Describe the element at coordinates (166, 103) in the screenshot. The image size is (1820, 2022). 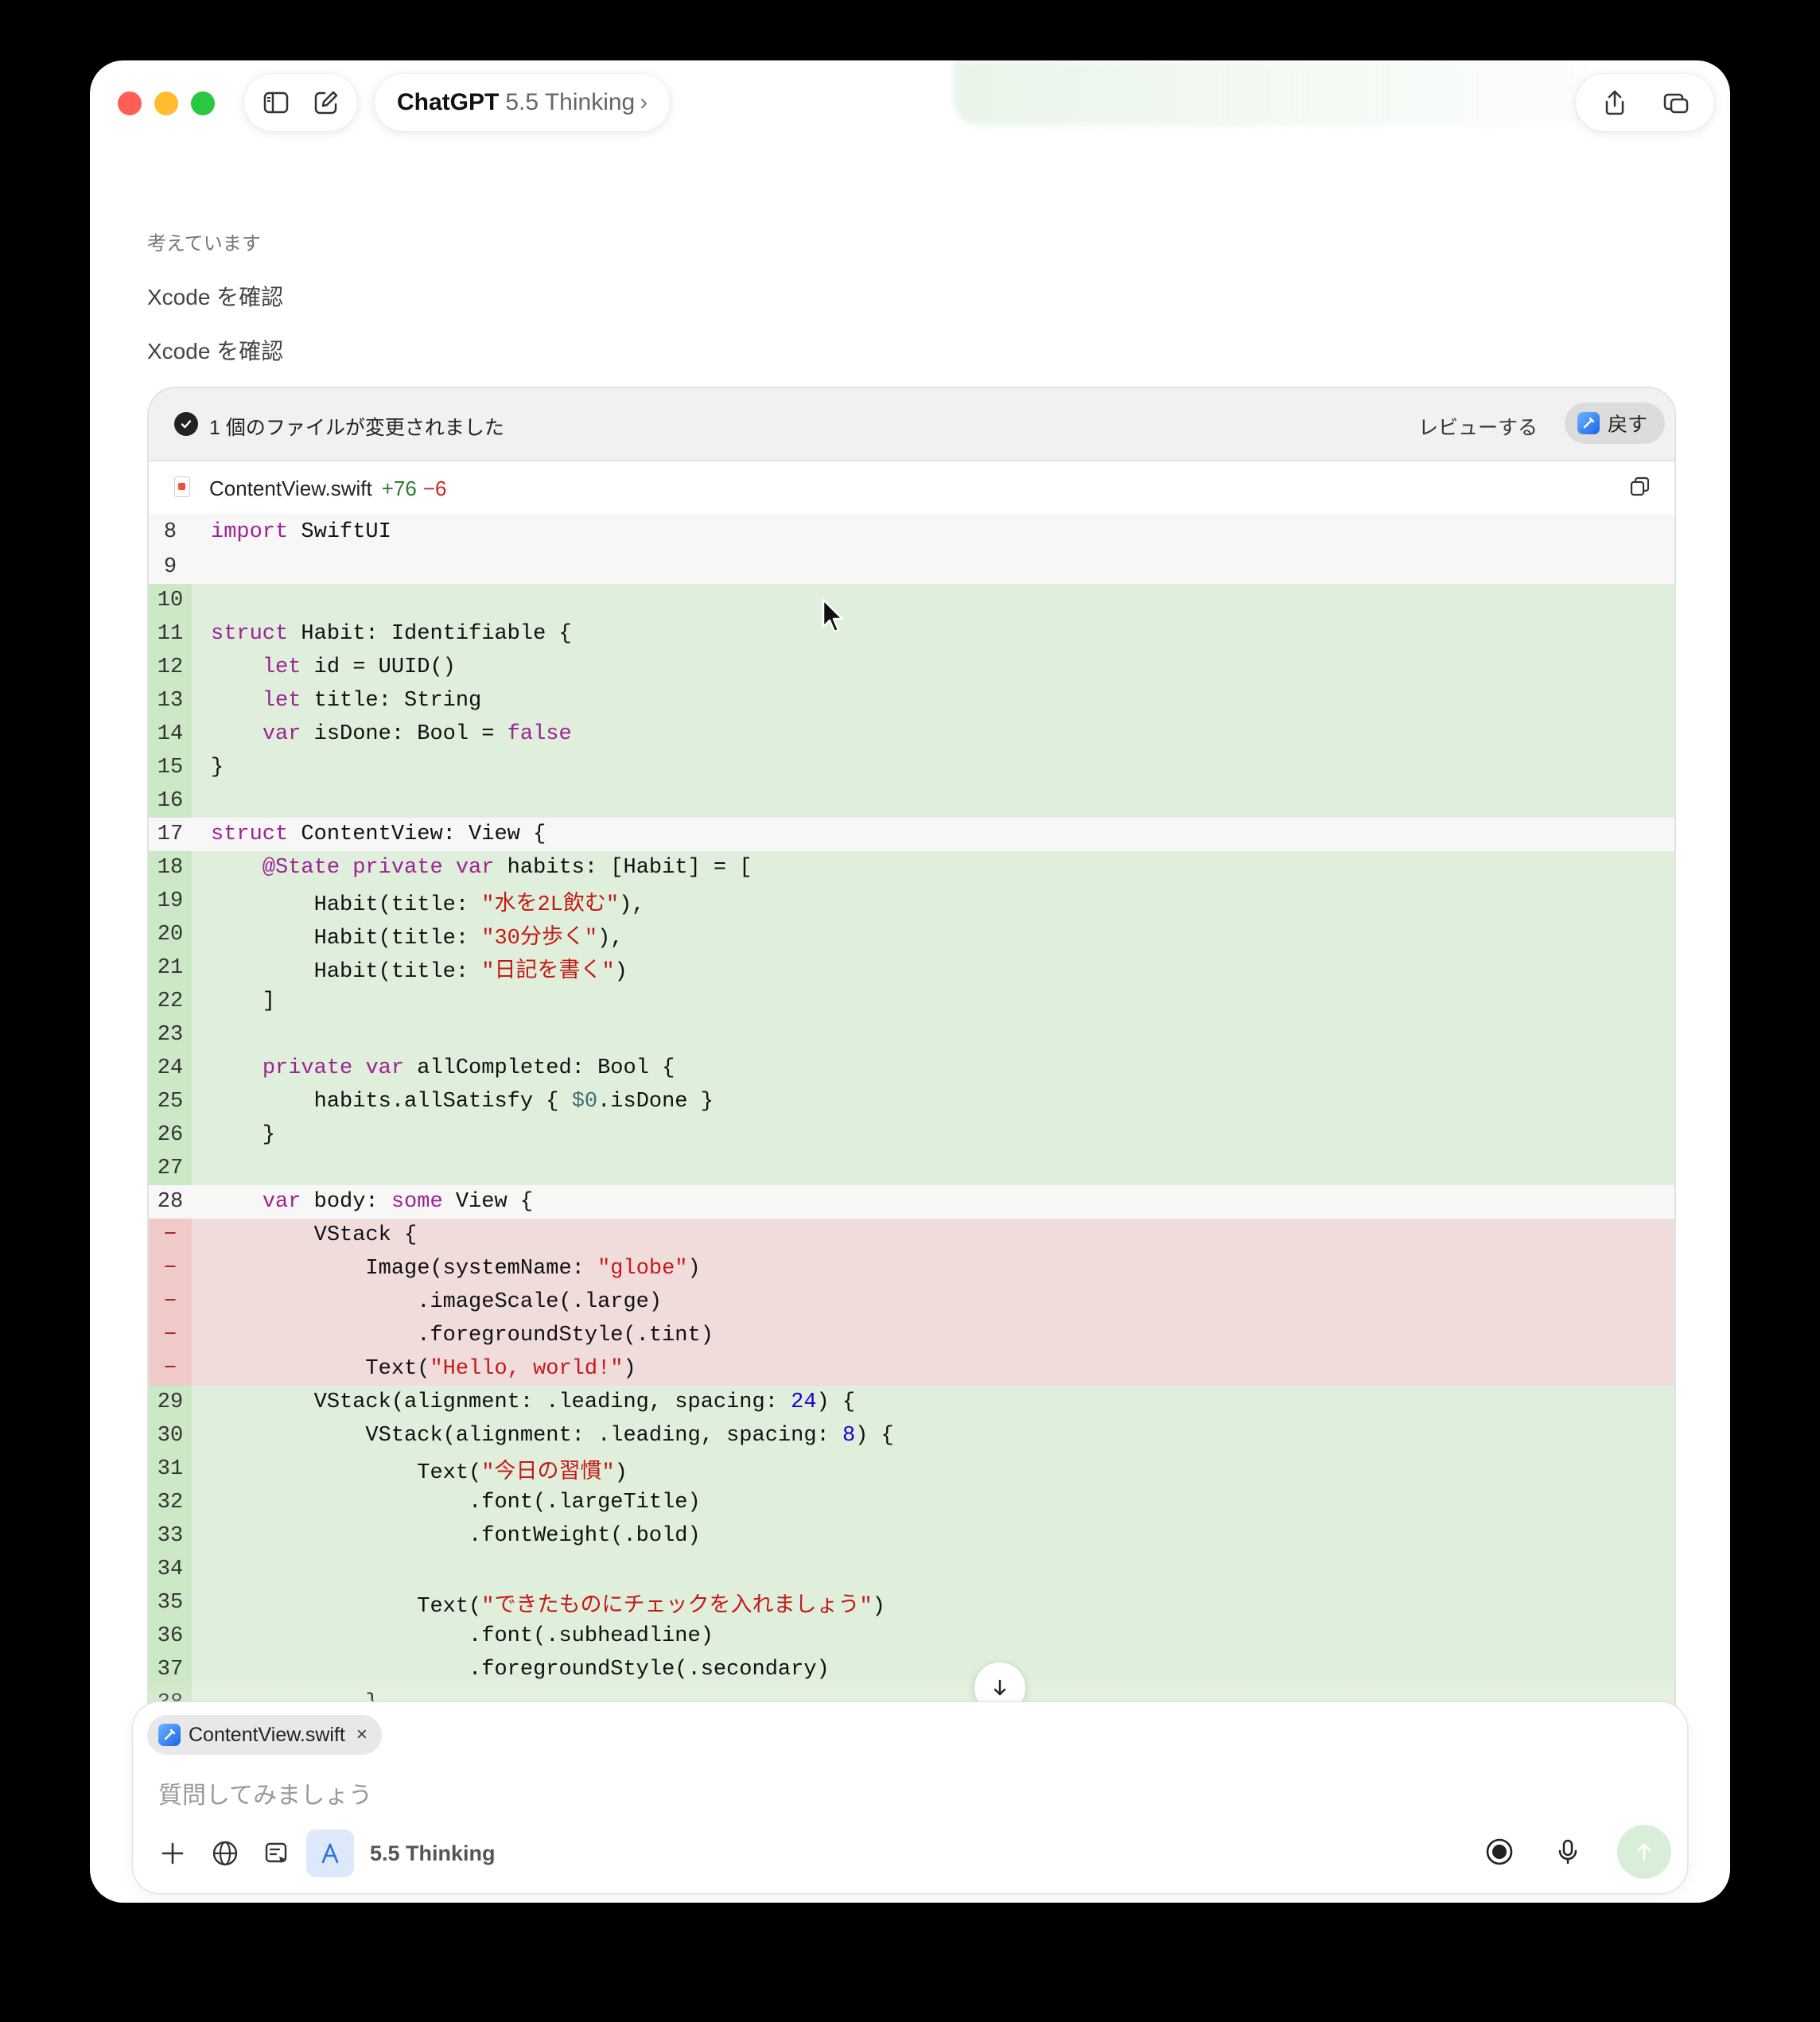
I see `minimize-window-button` at that location.